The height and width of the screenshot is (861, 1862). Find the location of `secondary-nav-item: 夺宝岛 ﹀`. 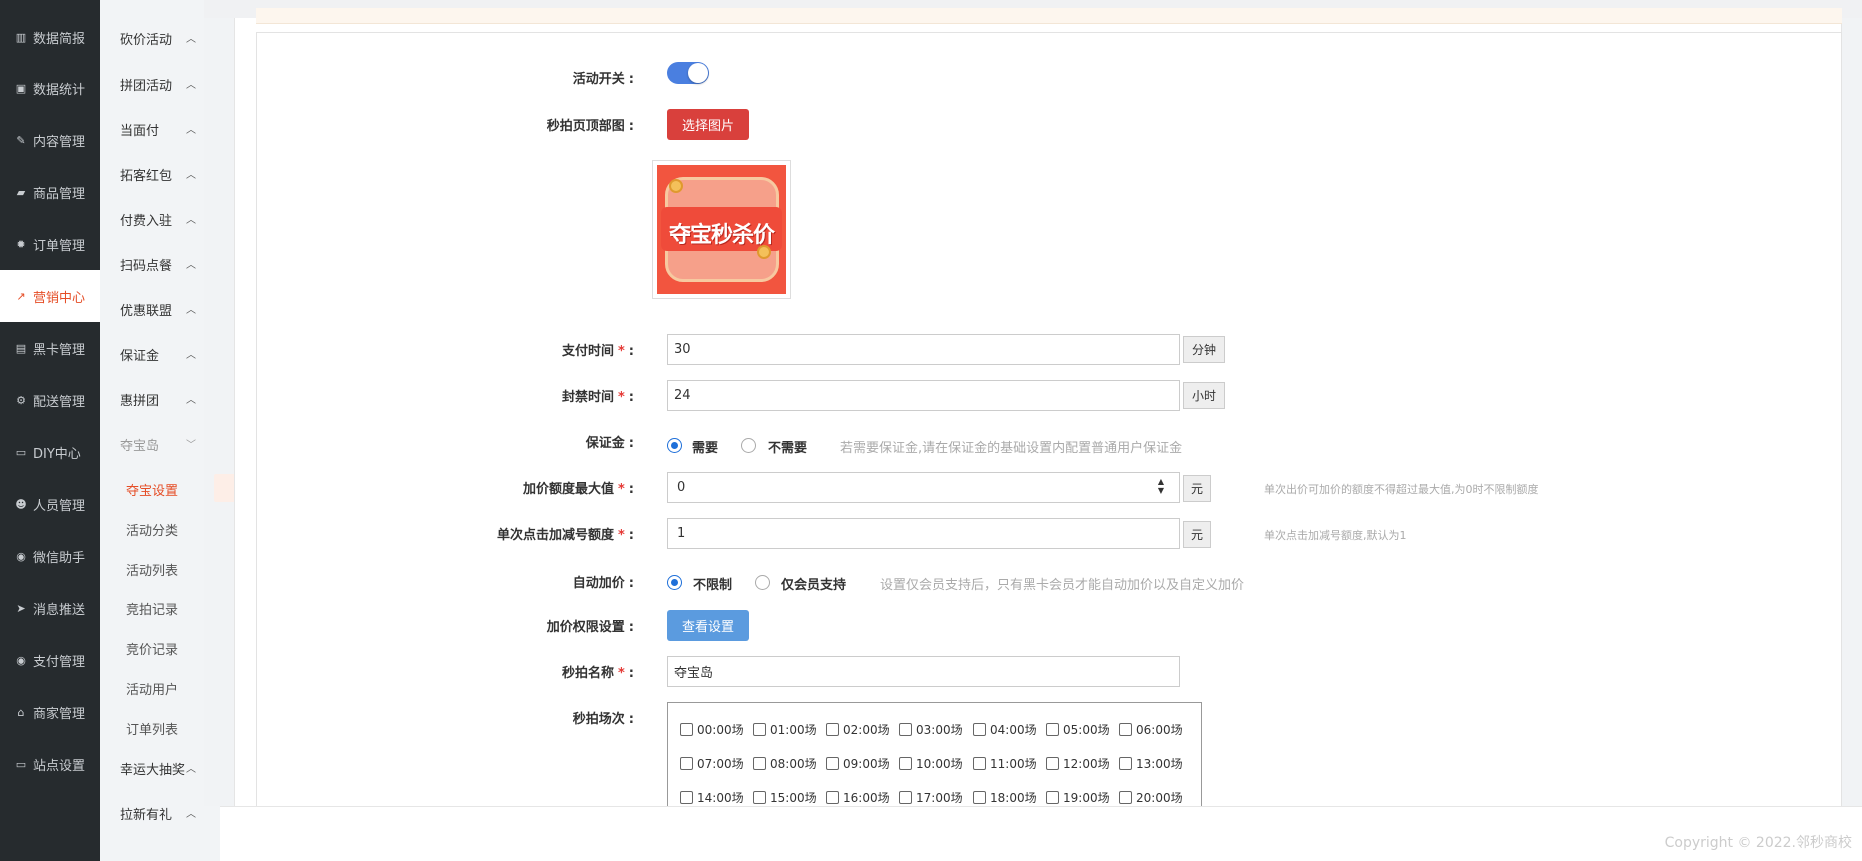

secondary-nav-item: 夺宝岛 ﹀ is located at coordinates (152, 444).